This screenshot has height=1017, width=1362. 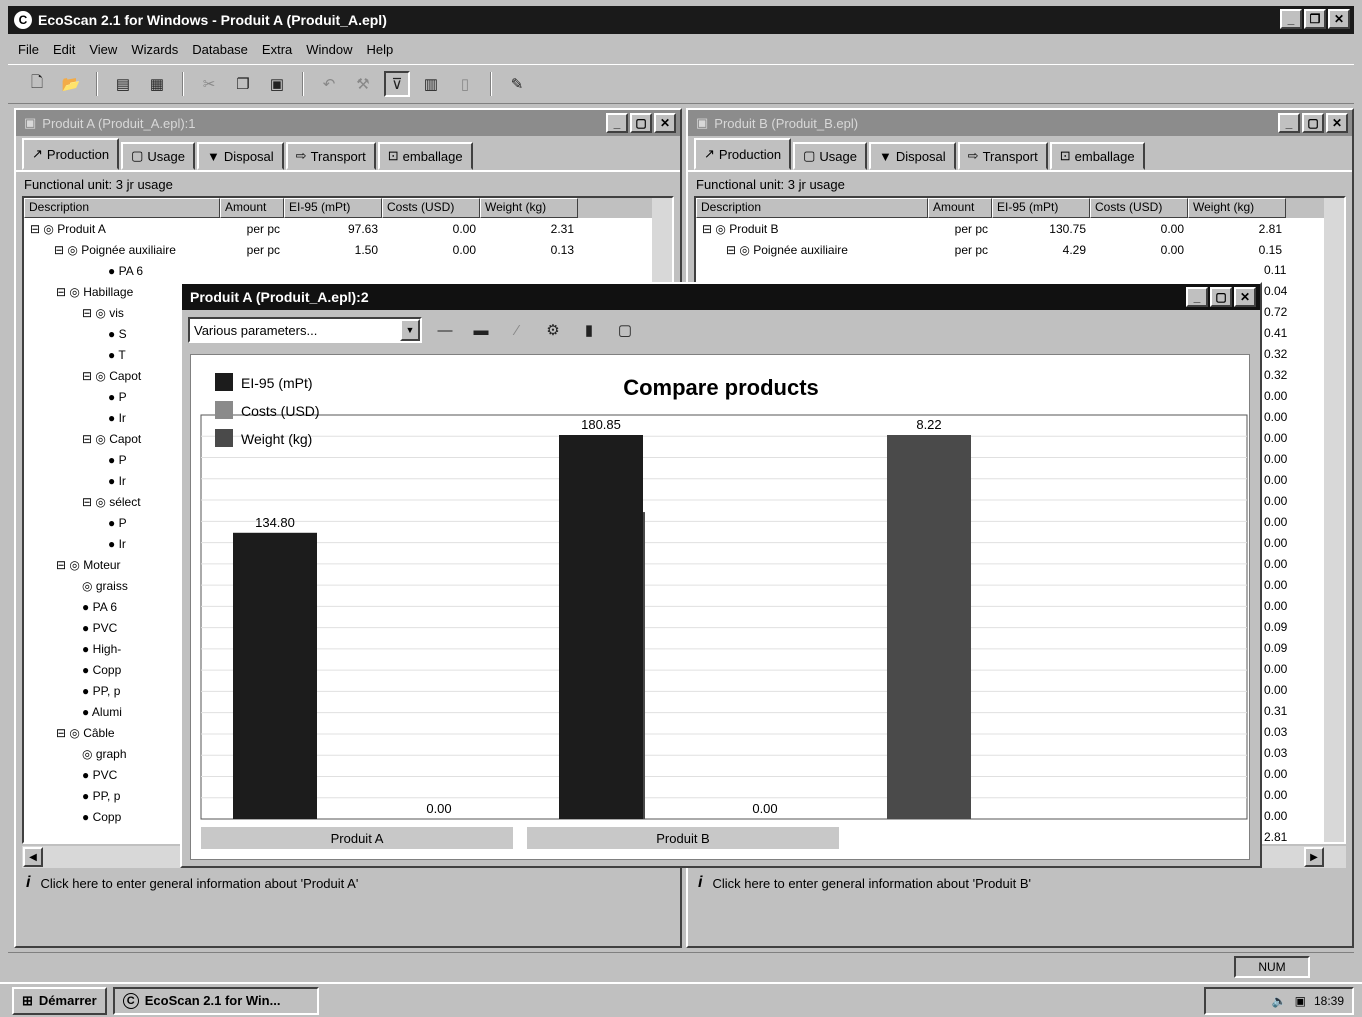 What do you see at coordinates (1314, 857) in the screenshot?
I see `scroll-right-button: ▶` at bounding box center [1314, 857].